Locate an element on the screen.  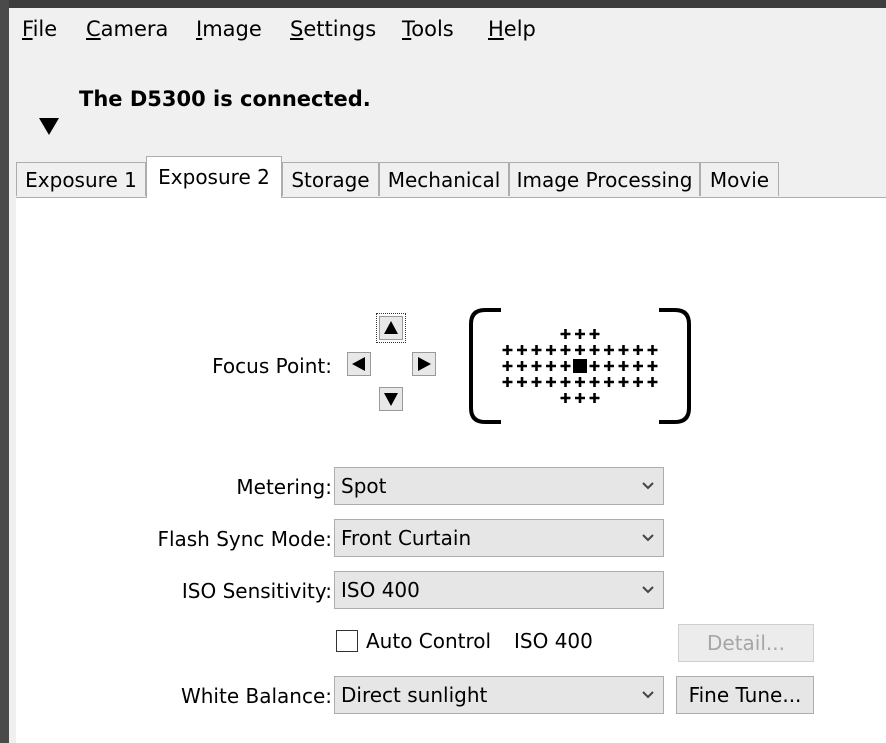
window-frame-top is located at coordinates (443, 4).